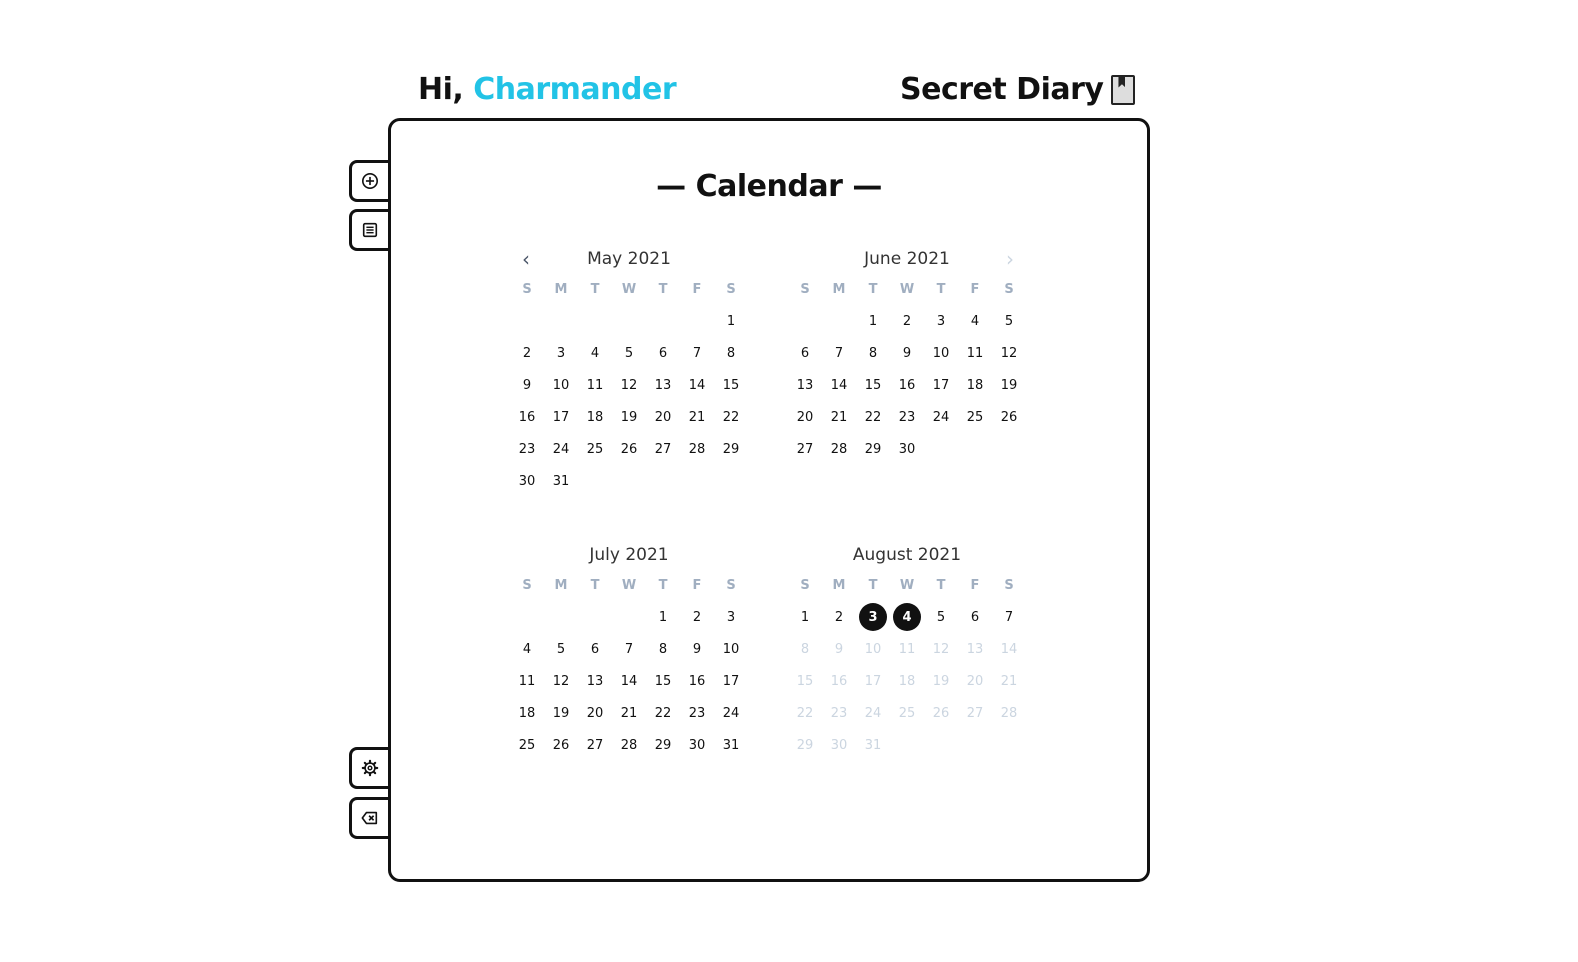 The image size is (1578, 962). What do you see at coordinates (907, 617) in the screenshot?
I see `day-cell-with-entry: 4` at bounding box center [907, 617].